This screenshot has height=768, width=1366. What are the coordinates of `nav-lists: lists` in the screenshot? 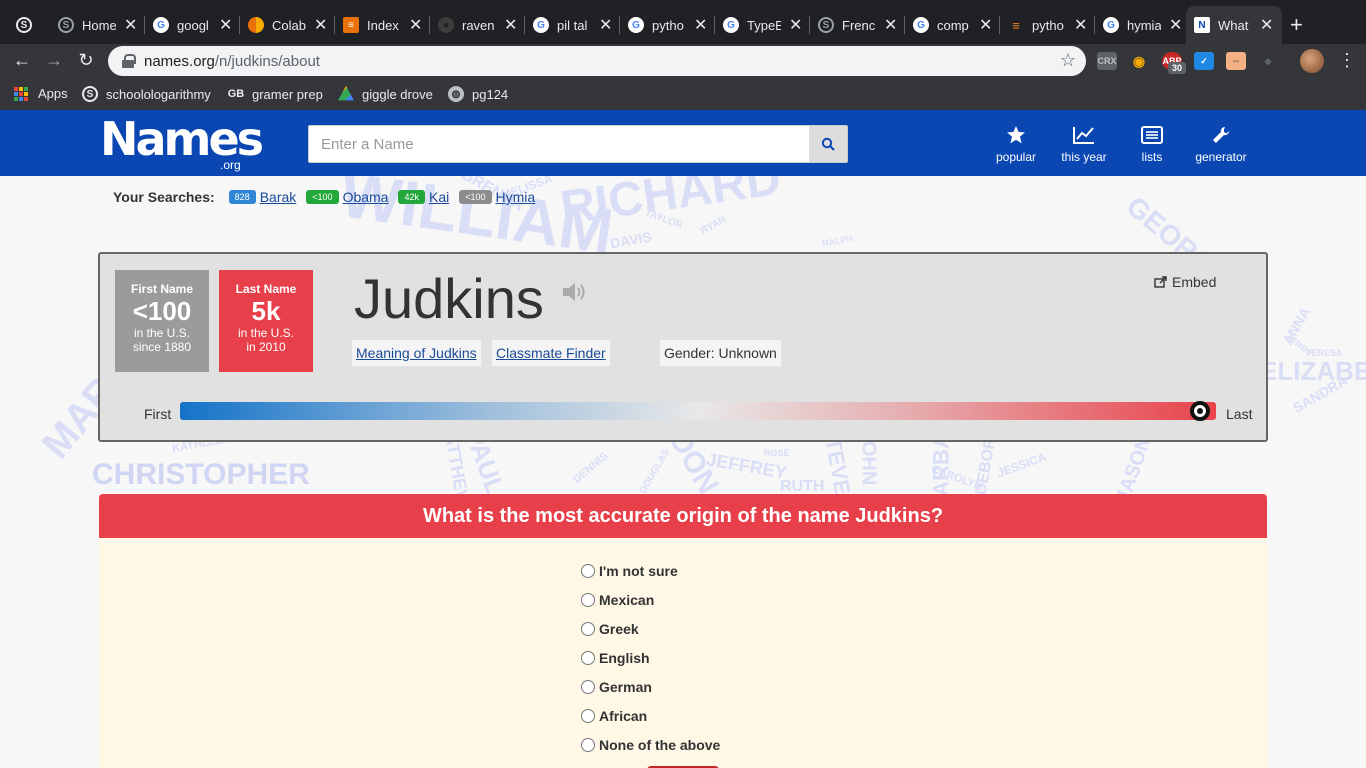 It's located at (1152, 144).